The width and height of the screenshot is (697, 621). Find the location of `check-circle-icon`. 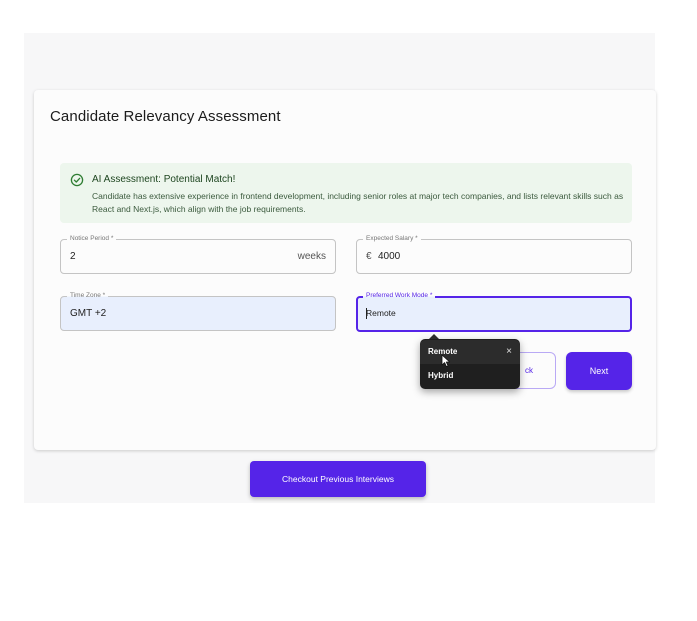

check-circle-icon is located at coordinates (77, 180).